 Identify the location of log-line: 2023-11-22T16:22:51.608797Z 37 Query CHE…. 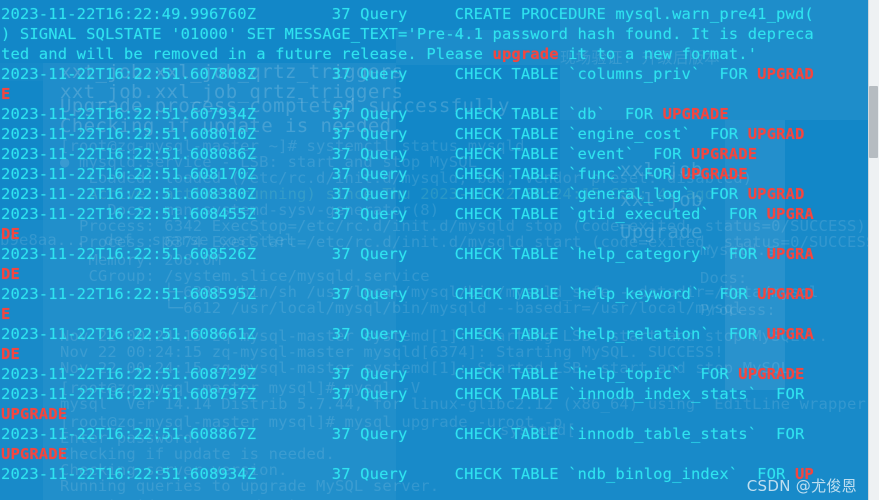
(402, 394).